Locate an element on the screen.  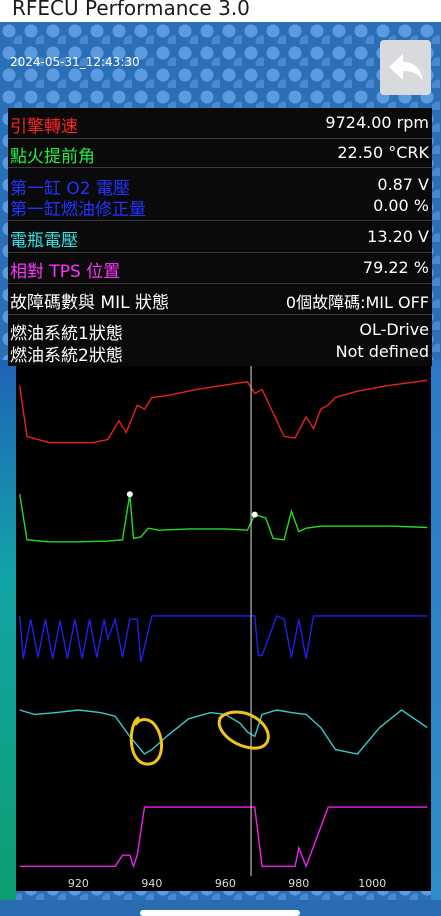
title-bar: RFECU Performance 3.0 is located at coordinates (220, 11).